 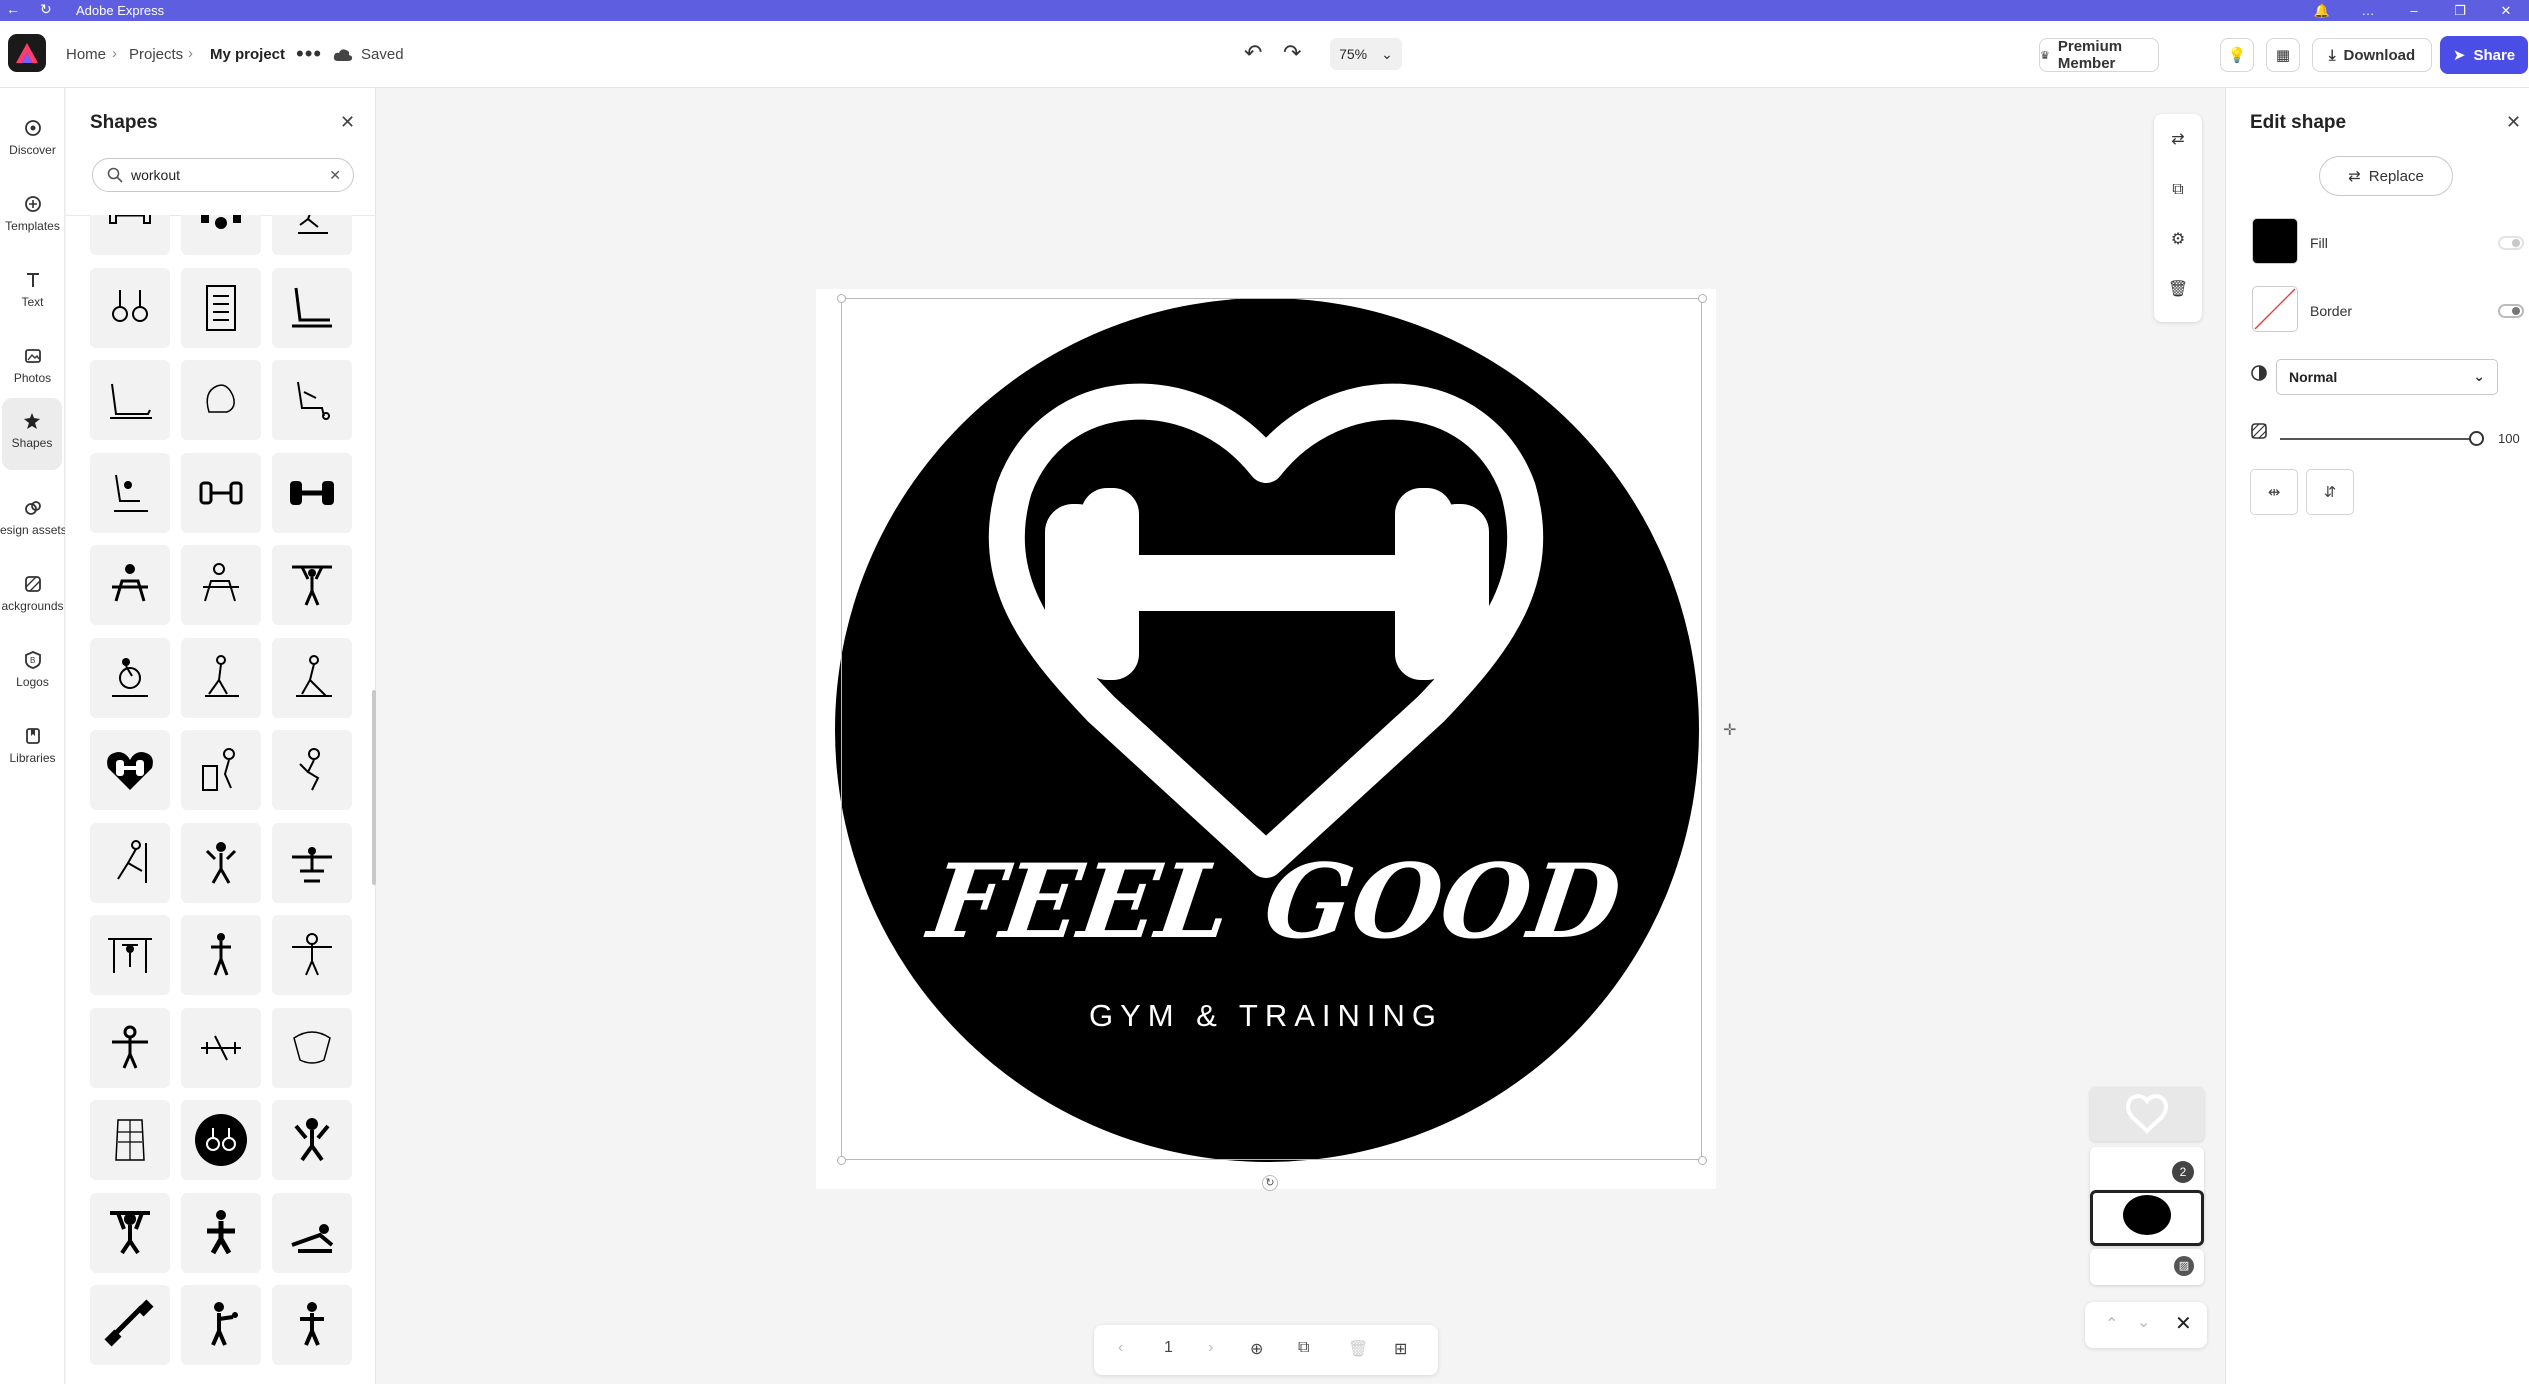 What do you see at coordinates (1292, 53) in the screenshot?
I see `redo-icon: ↷` at bounding box center [1292, 53].